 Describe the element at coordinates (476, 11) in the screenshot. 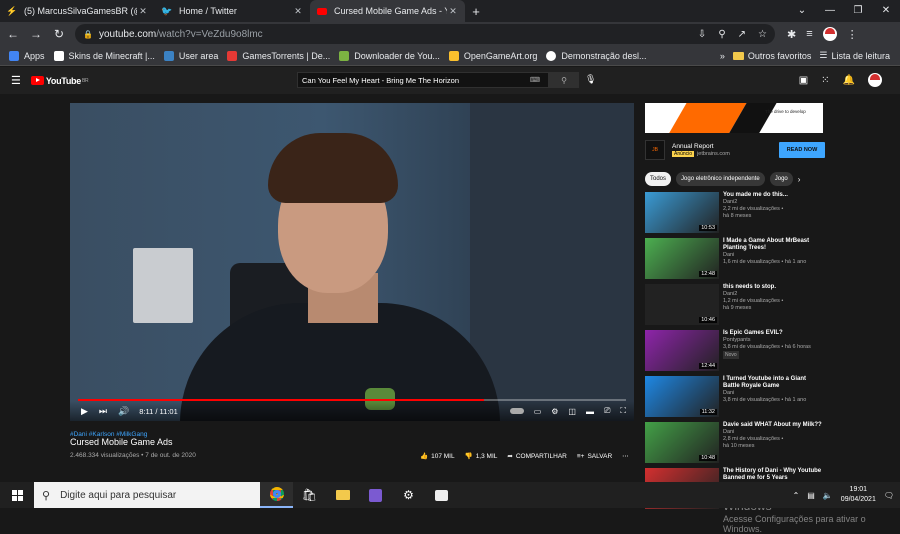

I see `new-tab-button: +` at that location.